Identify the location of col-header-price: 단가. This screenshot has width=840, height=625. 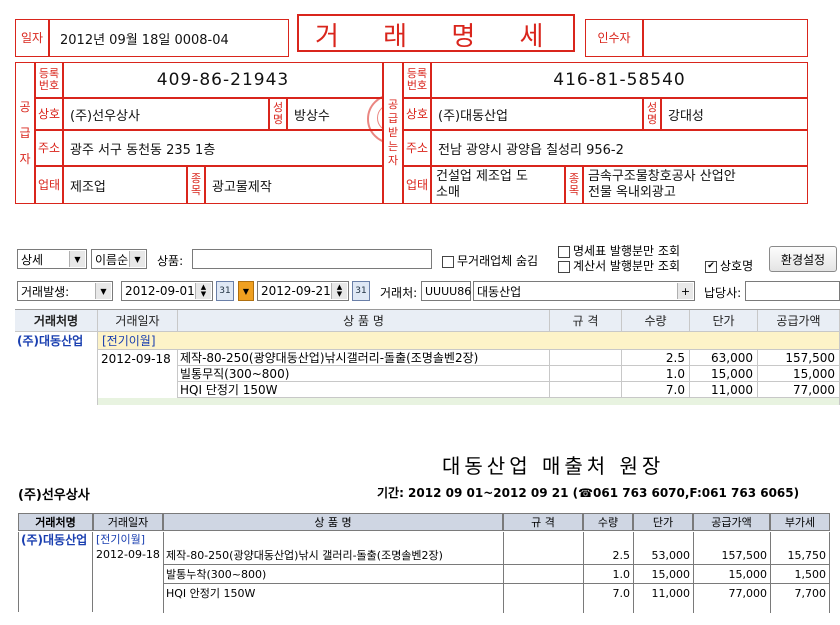
(724, 321).